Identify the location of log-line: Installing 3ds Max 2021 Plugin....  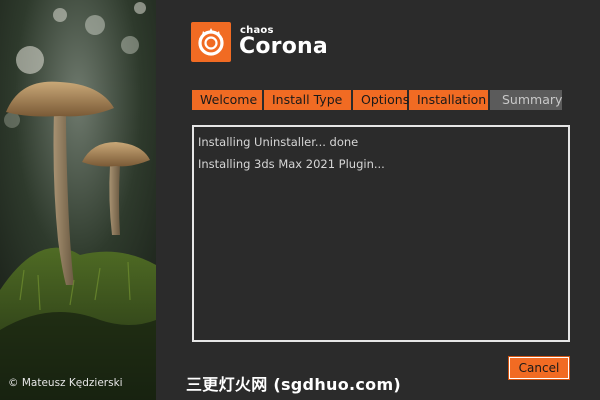
(291, 164).